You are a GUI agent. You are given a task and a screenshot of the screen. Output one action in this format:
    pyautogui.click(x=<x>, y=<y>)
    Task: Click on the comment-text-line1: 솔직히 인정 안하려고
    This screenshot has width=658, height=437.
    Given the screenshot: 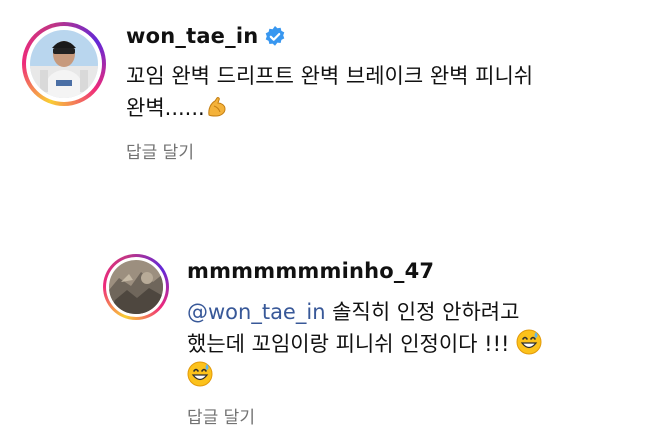 What is the action you would take?
    pyautogui.click(x=422, y=312)
    